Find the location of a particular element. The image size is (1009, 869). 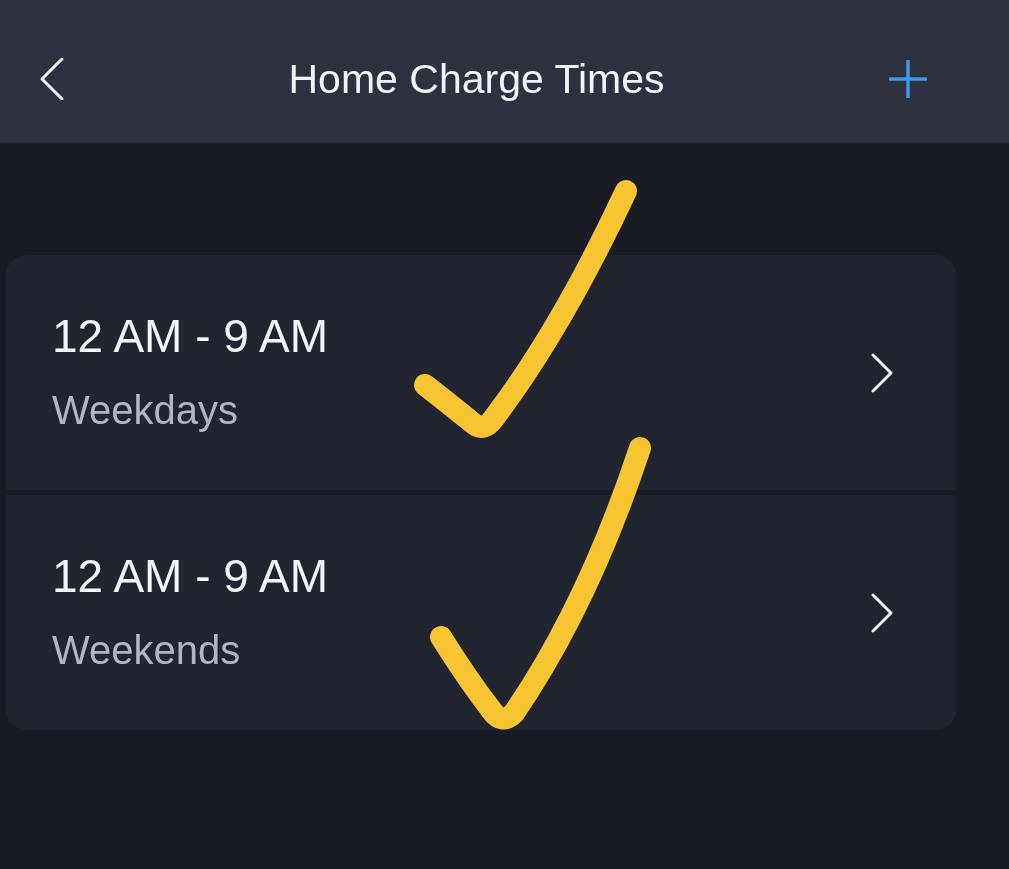

back-chevron-icon is located at coordinates (52, 78).